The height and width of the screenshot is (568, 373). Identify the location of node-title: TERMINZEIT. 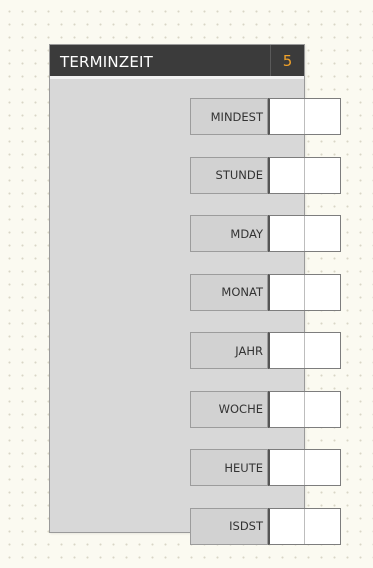
(106, 62).